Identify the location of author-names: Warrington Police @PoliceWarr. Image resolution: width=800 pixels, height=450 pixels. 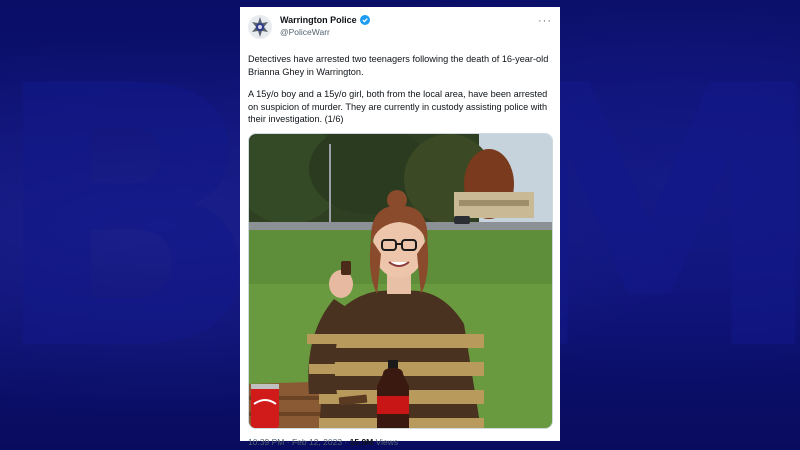
(409, 26).